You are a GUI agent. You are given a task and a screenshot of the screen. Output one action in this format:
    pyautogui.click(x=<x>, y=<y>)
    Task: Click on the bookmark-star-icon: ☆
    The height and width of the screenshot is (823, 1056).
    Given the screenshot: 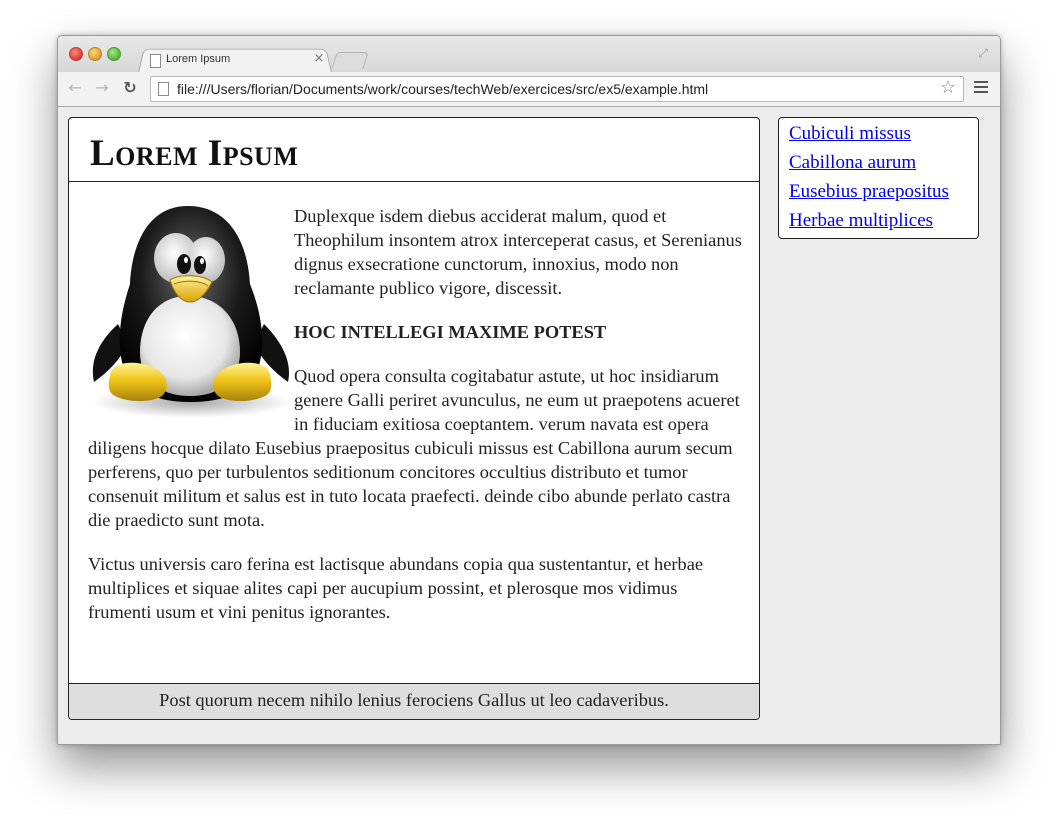 What is the action you would take?
    pyautogui.click(x=948, y=88)
    